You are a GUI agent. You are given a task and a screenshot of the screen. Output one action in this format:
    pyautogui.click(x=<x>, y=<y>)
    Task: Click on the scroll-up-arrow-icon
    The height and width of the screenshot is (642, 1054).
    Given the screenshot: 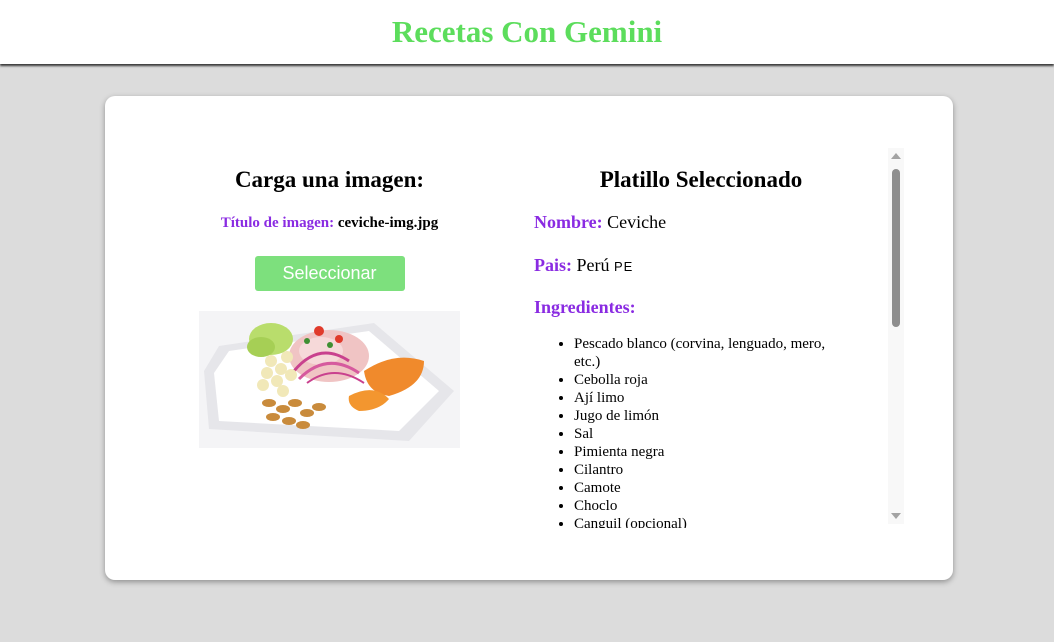 What is the action you would take?
    pyautogui.click(x=896, y=156)
    